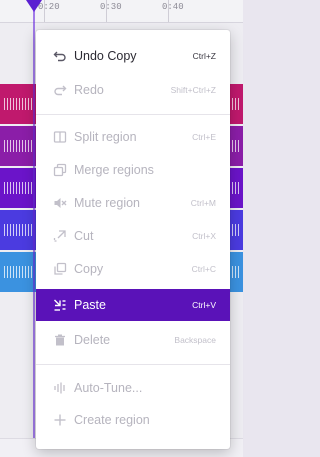  What do you see at coordinates (60, 340) in the screenshot?
I see `trash-icon` at bounding box center [60, 340].